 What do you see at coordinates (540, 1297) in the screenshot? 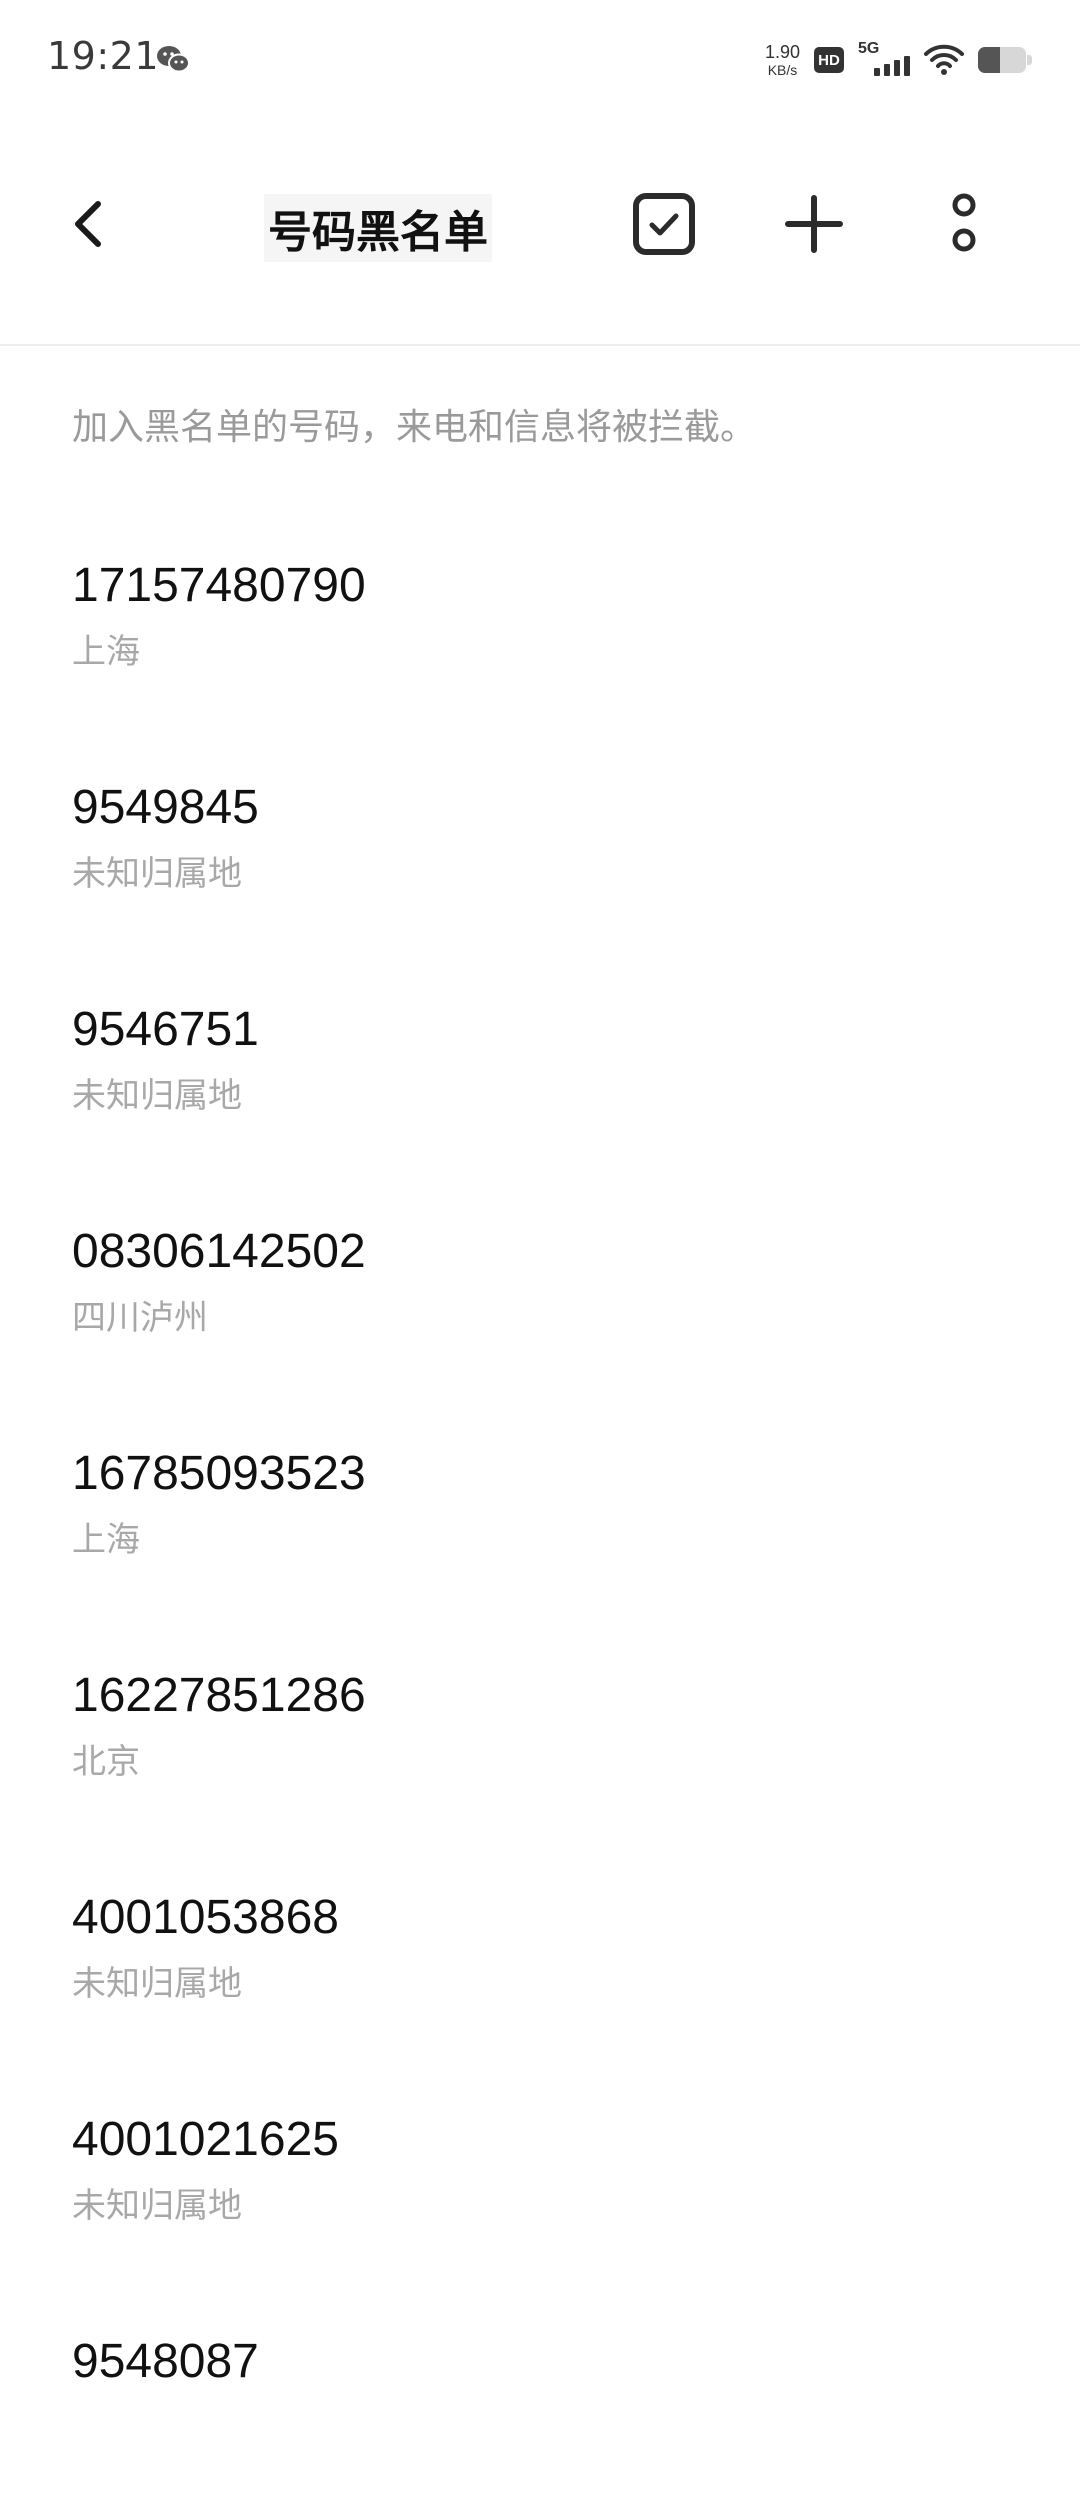
I see `list-item: 08306142502 四川泸州` at bounding box center [540, 1297].